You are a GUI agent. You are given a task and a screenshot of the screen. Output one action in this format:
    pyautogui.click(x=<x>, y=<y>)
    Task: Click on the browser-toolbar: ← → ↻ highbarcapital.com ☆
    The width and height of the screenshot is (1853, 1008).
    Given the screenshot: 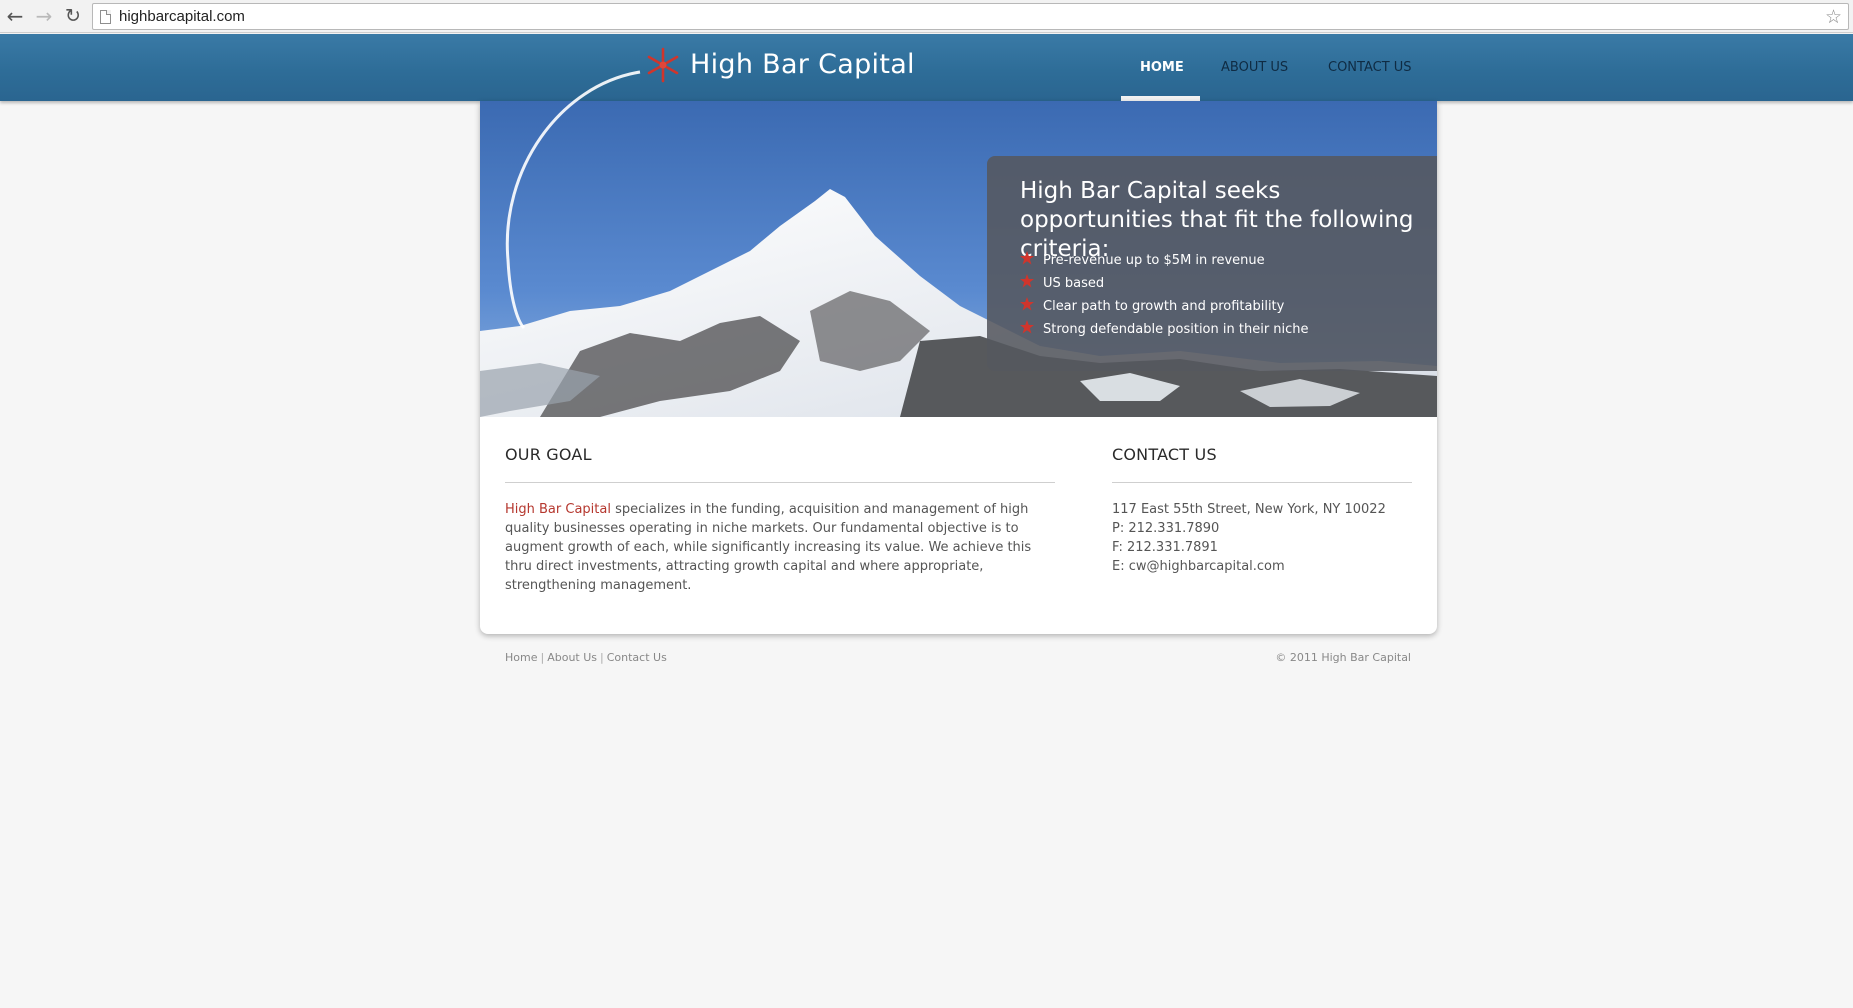 What is the action you would take?
    pyautogui.click(x=926, y=16)
    